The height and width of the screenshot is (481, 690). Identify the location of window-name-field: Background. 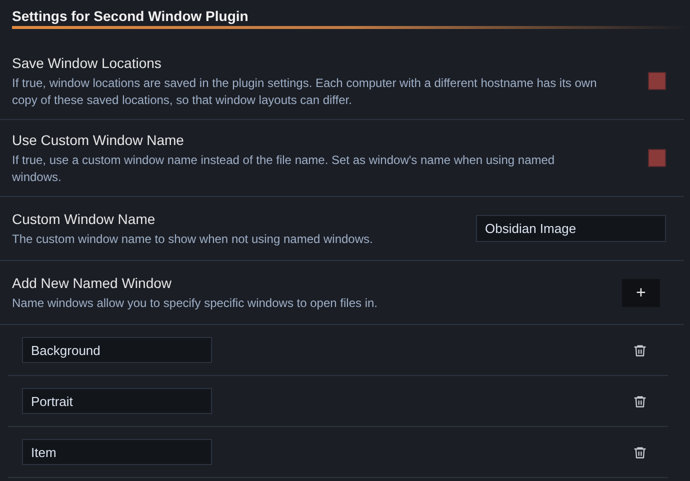
(117, 350).